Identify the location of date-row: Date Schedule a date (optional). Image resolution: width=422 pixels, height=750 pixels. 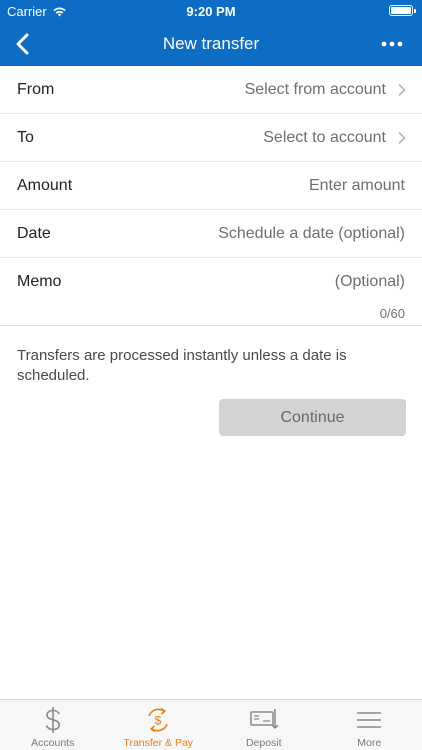
(211, 234).